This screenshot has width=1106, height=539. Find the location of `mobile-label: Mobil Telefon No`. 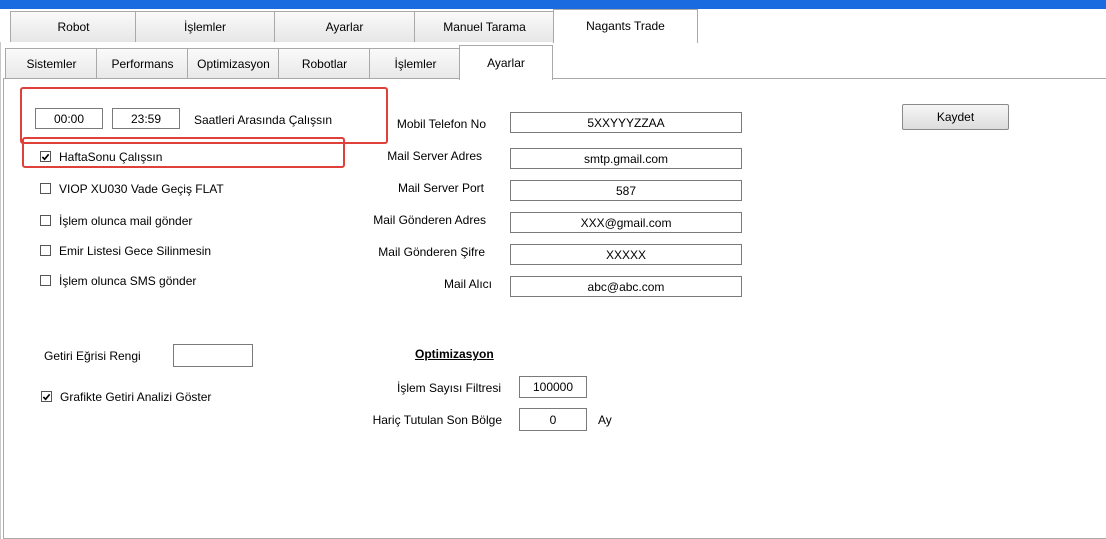

mobile-label: Mobil Telefon No is located at coordinates (441, 124).